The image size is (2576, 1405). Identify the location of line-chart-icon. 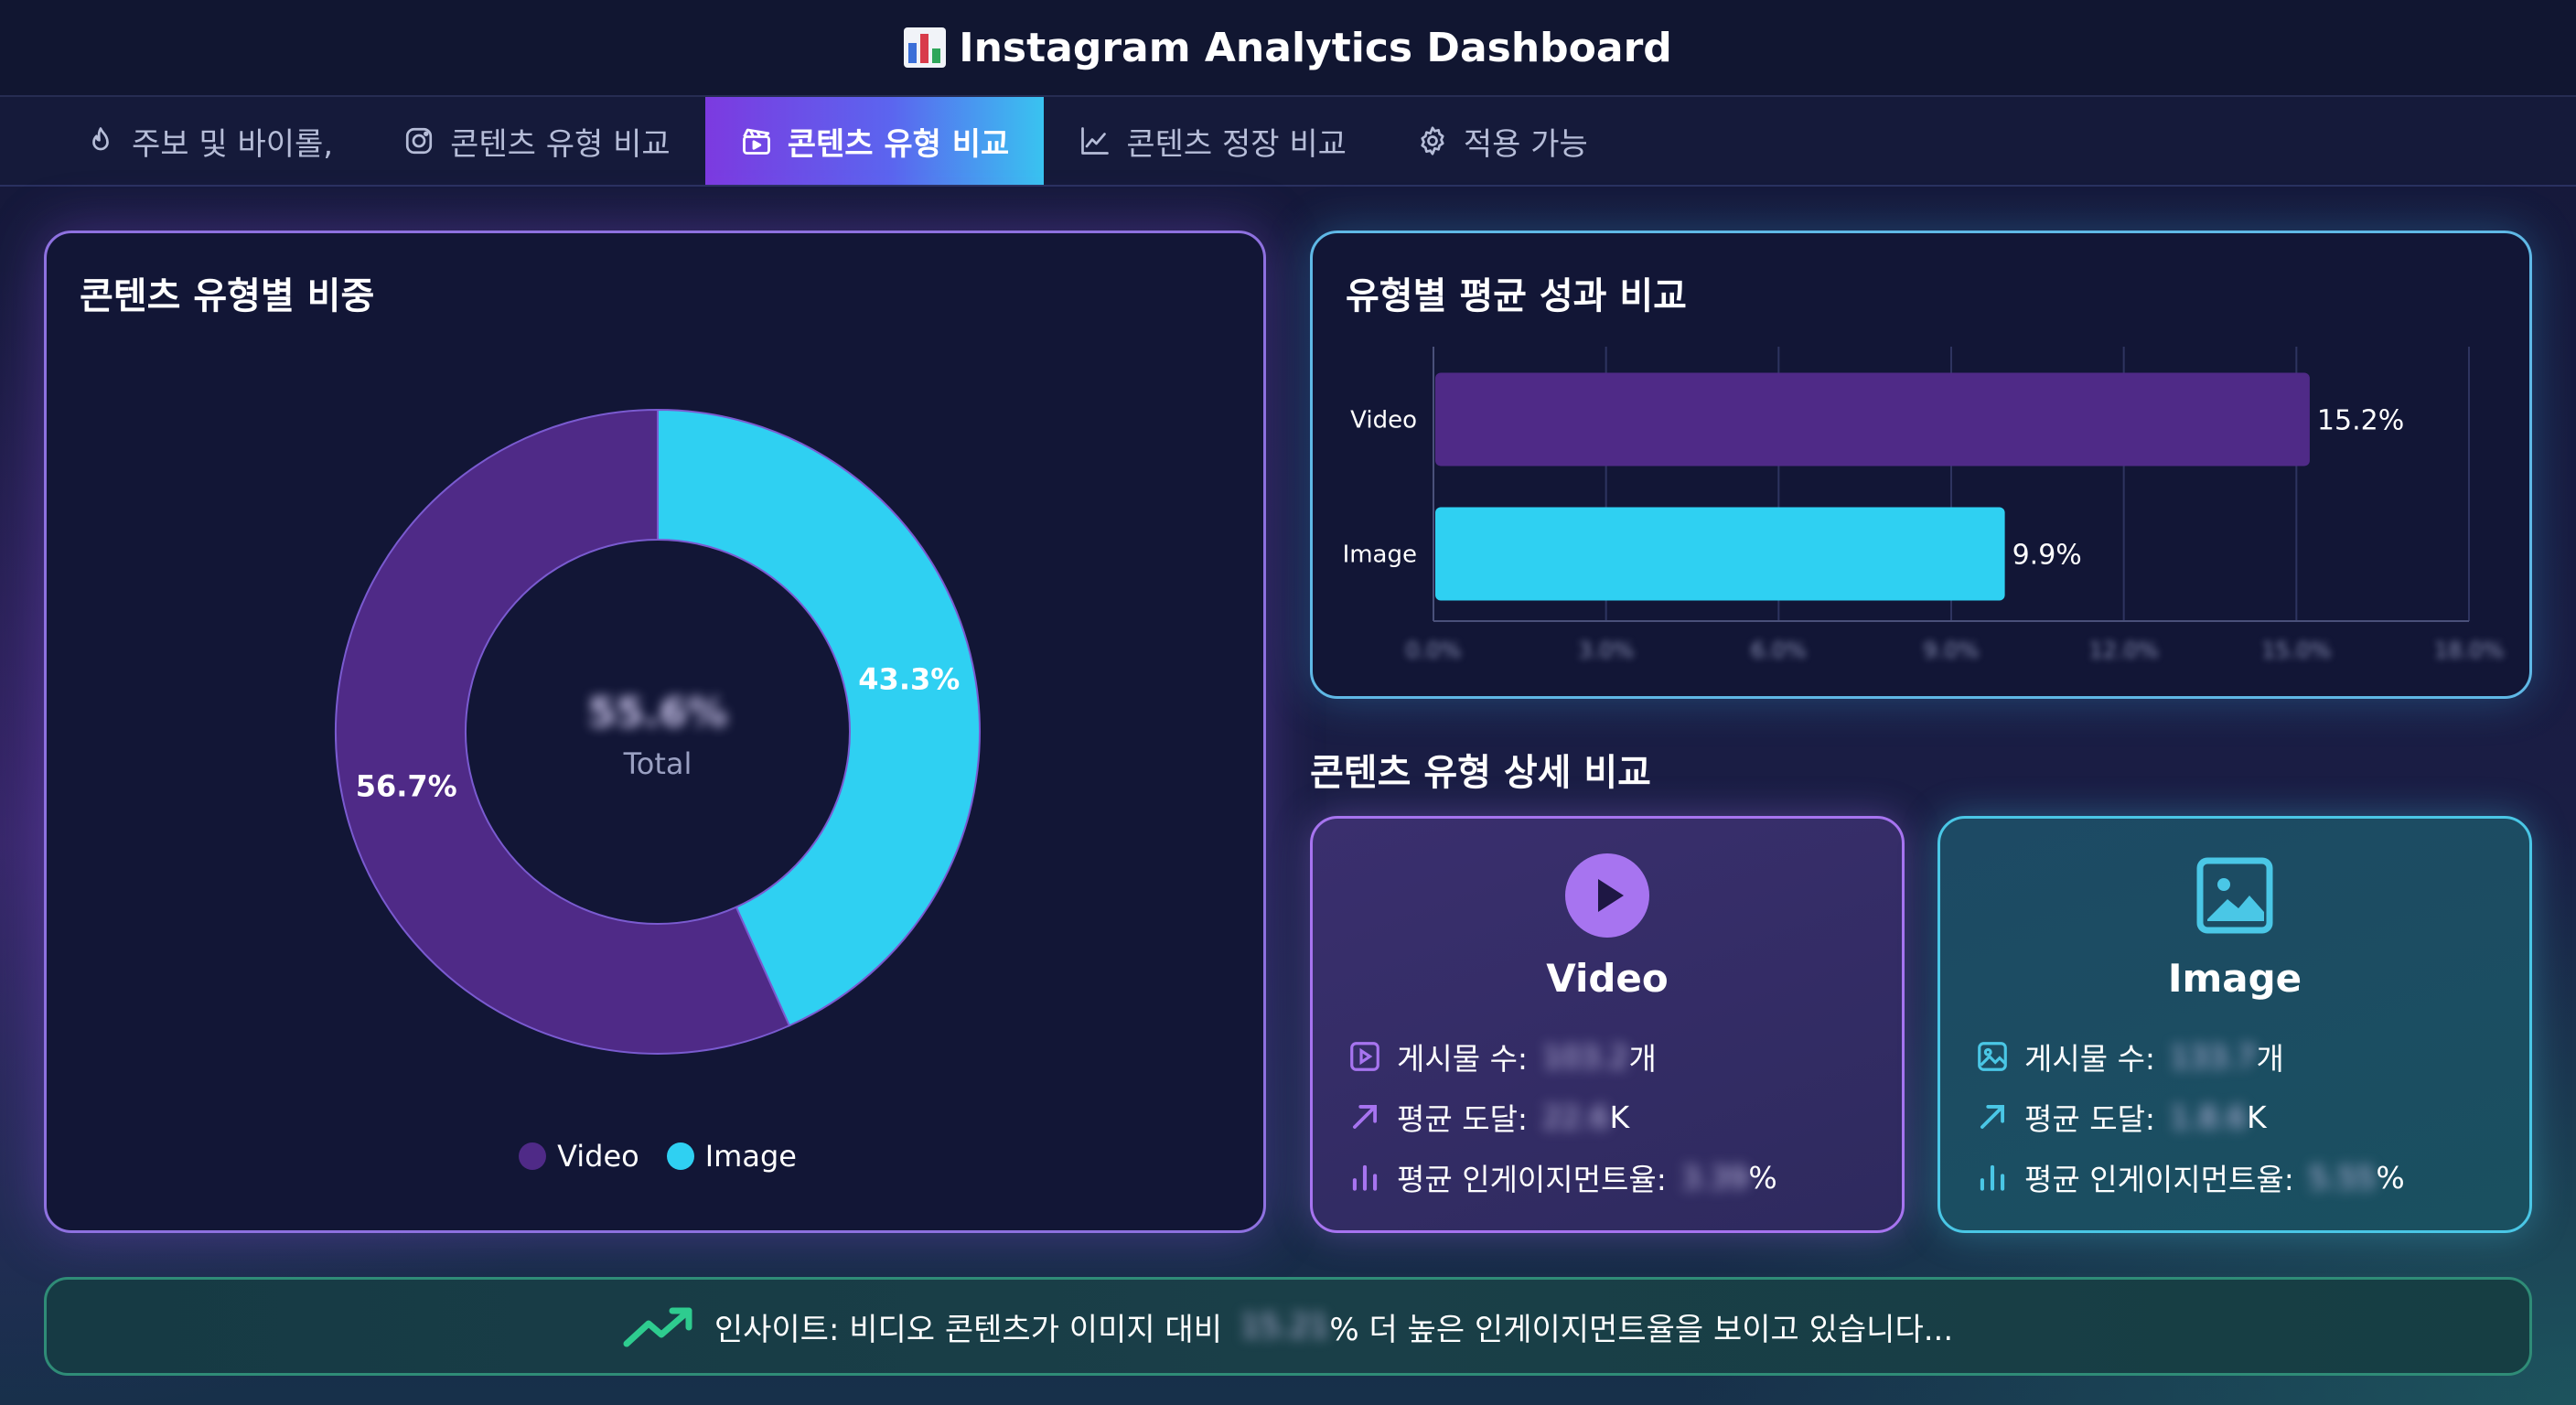
(1096, 141).